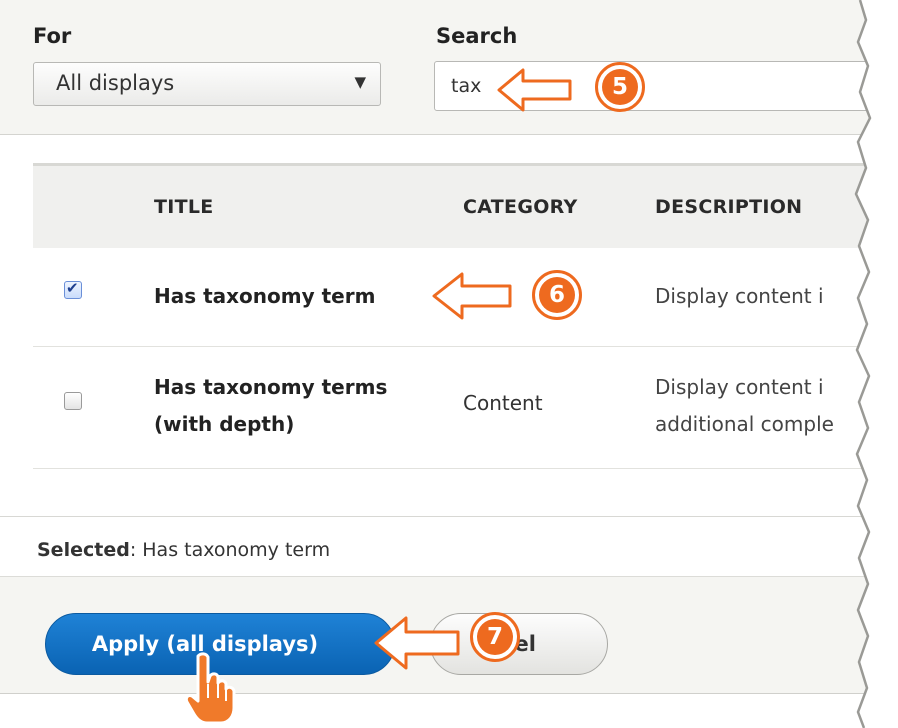  Describe the element at coordinates (739, 387) in the screenshot. I see `row-description-line: Display content i` at that location.